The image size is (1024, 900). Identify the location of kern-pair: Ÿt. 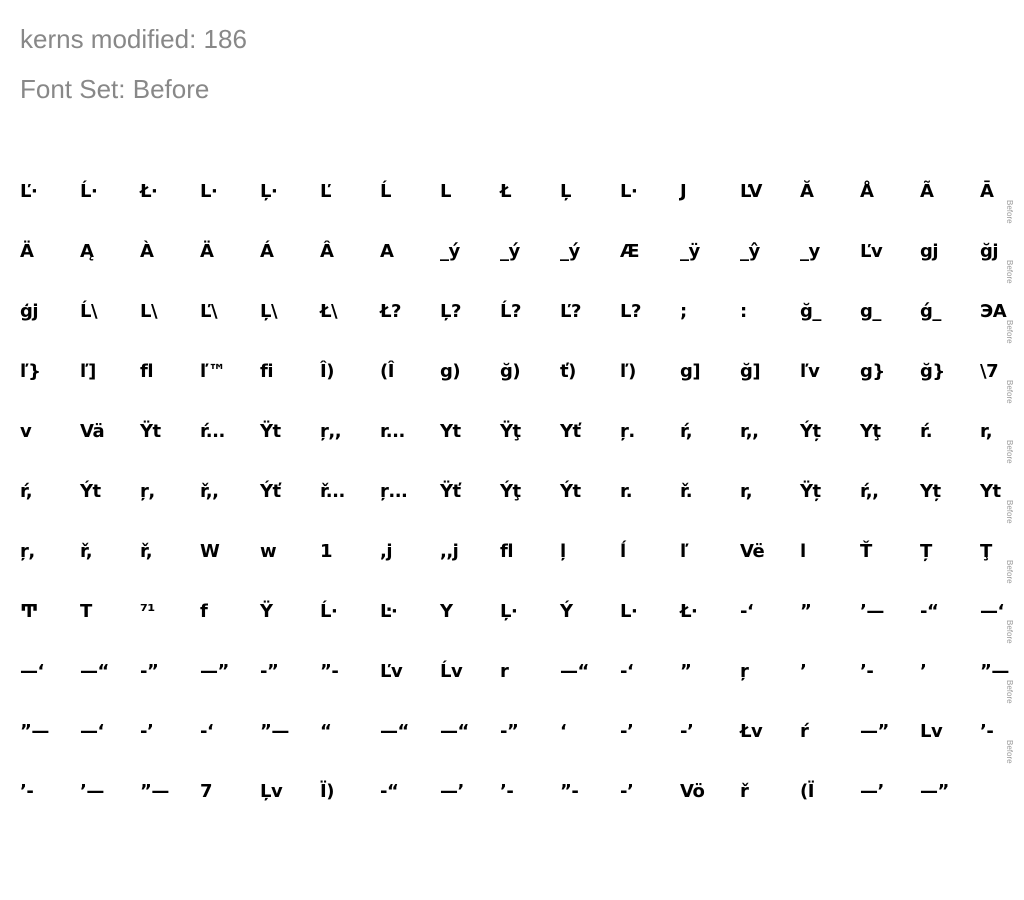
(270, 431).